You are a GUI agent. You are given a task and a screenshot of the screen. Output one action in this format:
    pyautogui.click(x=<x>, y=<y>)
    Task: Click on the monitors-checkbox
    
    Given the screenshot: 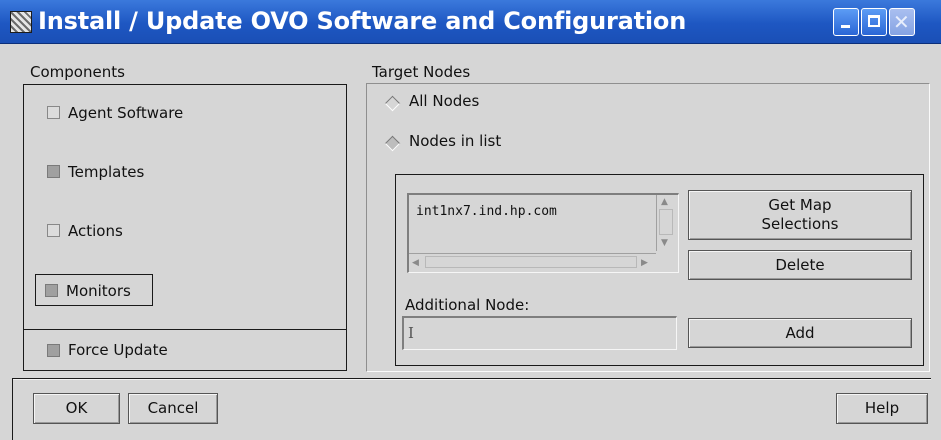 What is the action you would take?
    pyautogui.click(x=51, y=290)
    